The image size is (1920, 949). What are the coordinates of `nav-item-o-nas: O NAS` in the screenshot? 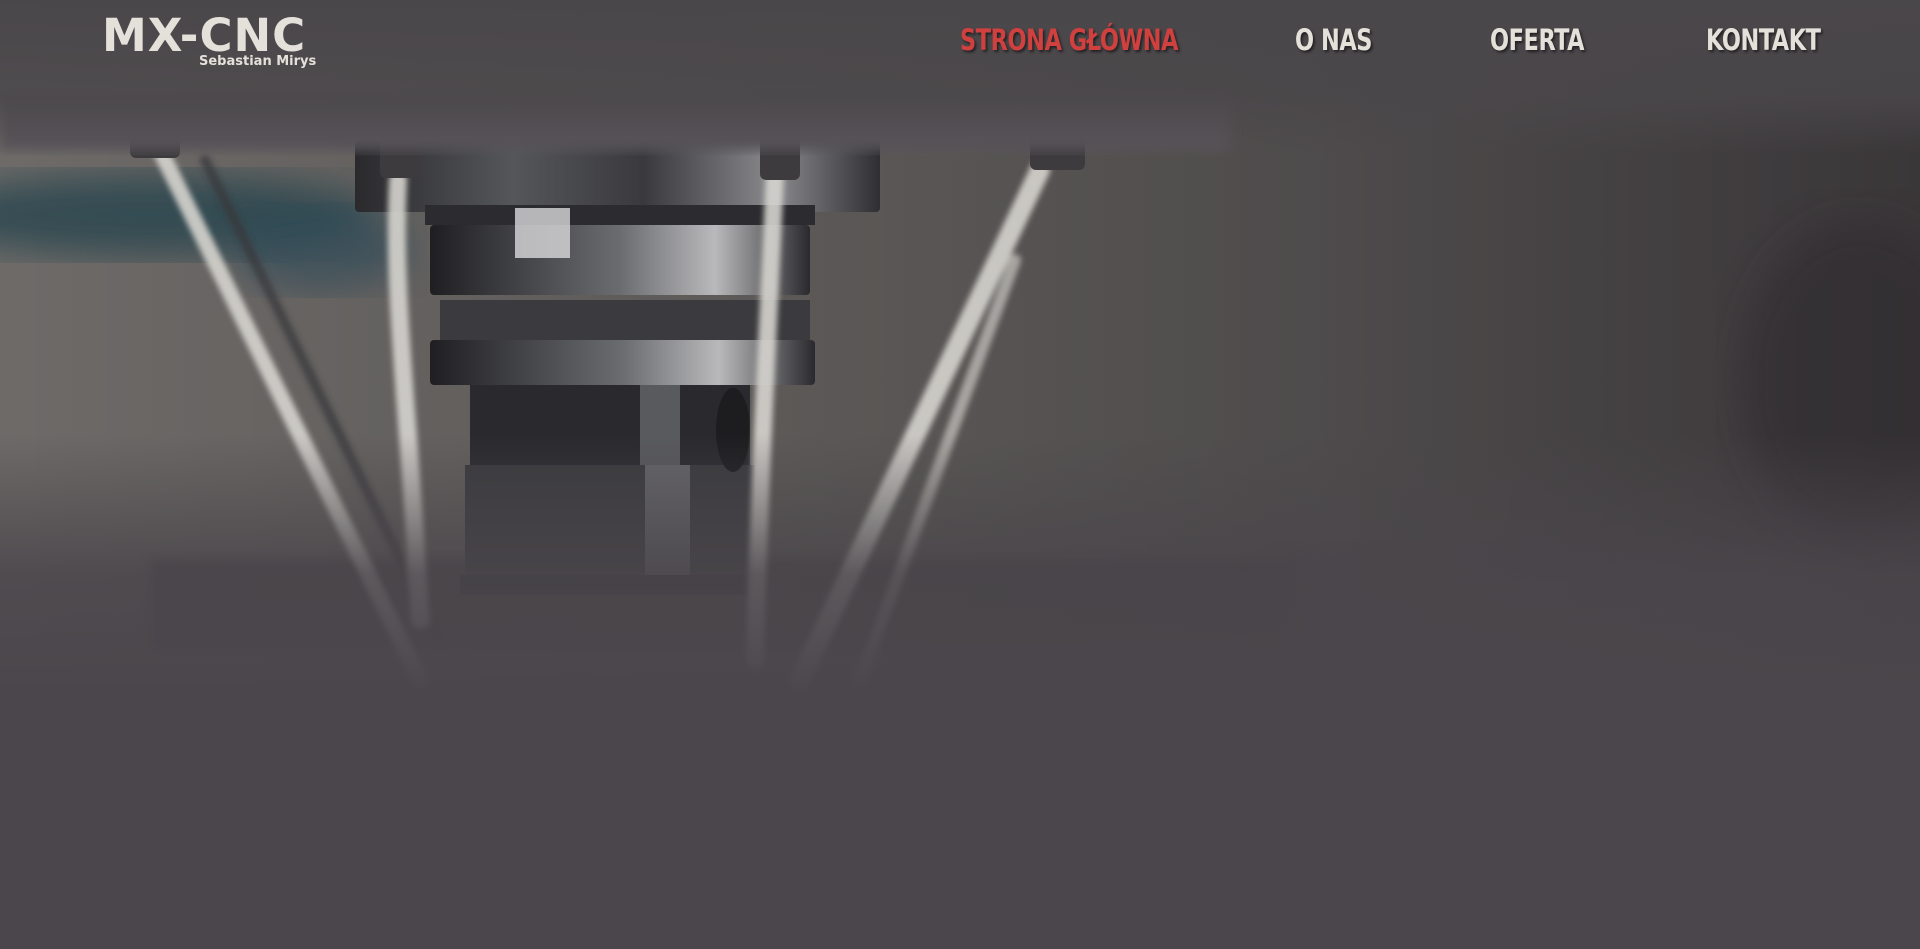 It's located at (1333, 40).